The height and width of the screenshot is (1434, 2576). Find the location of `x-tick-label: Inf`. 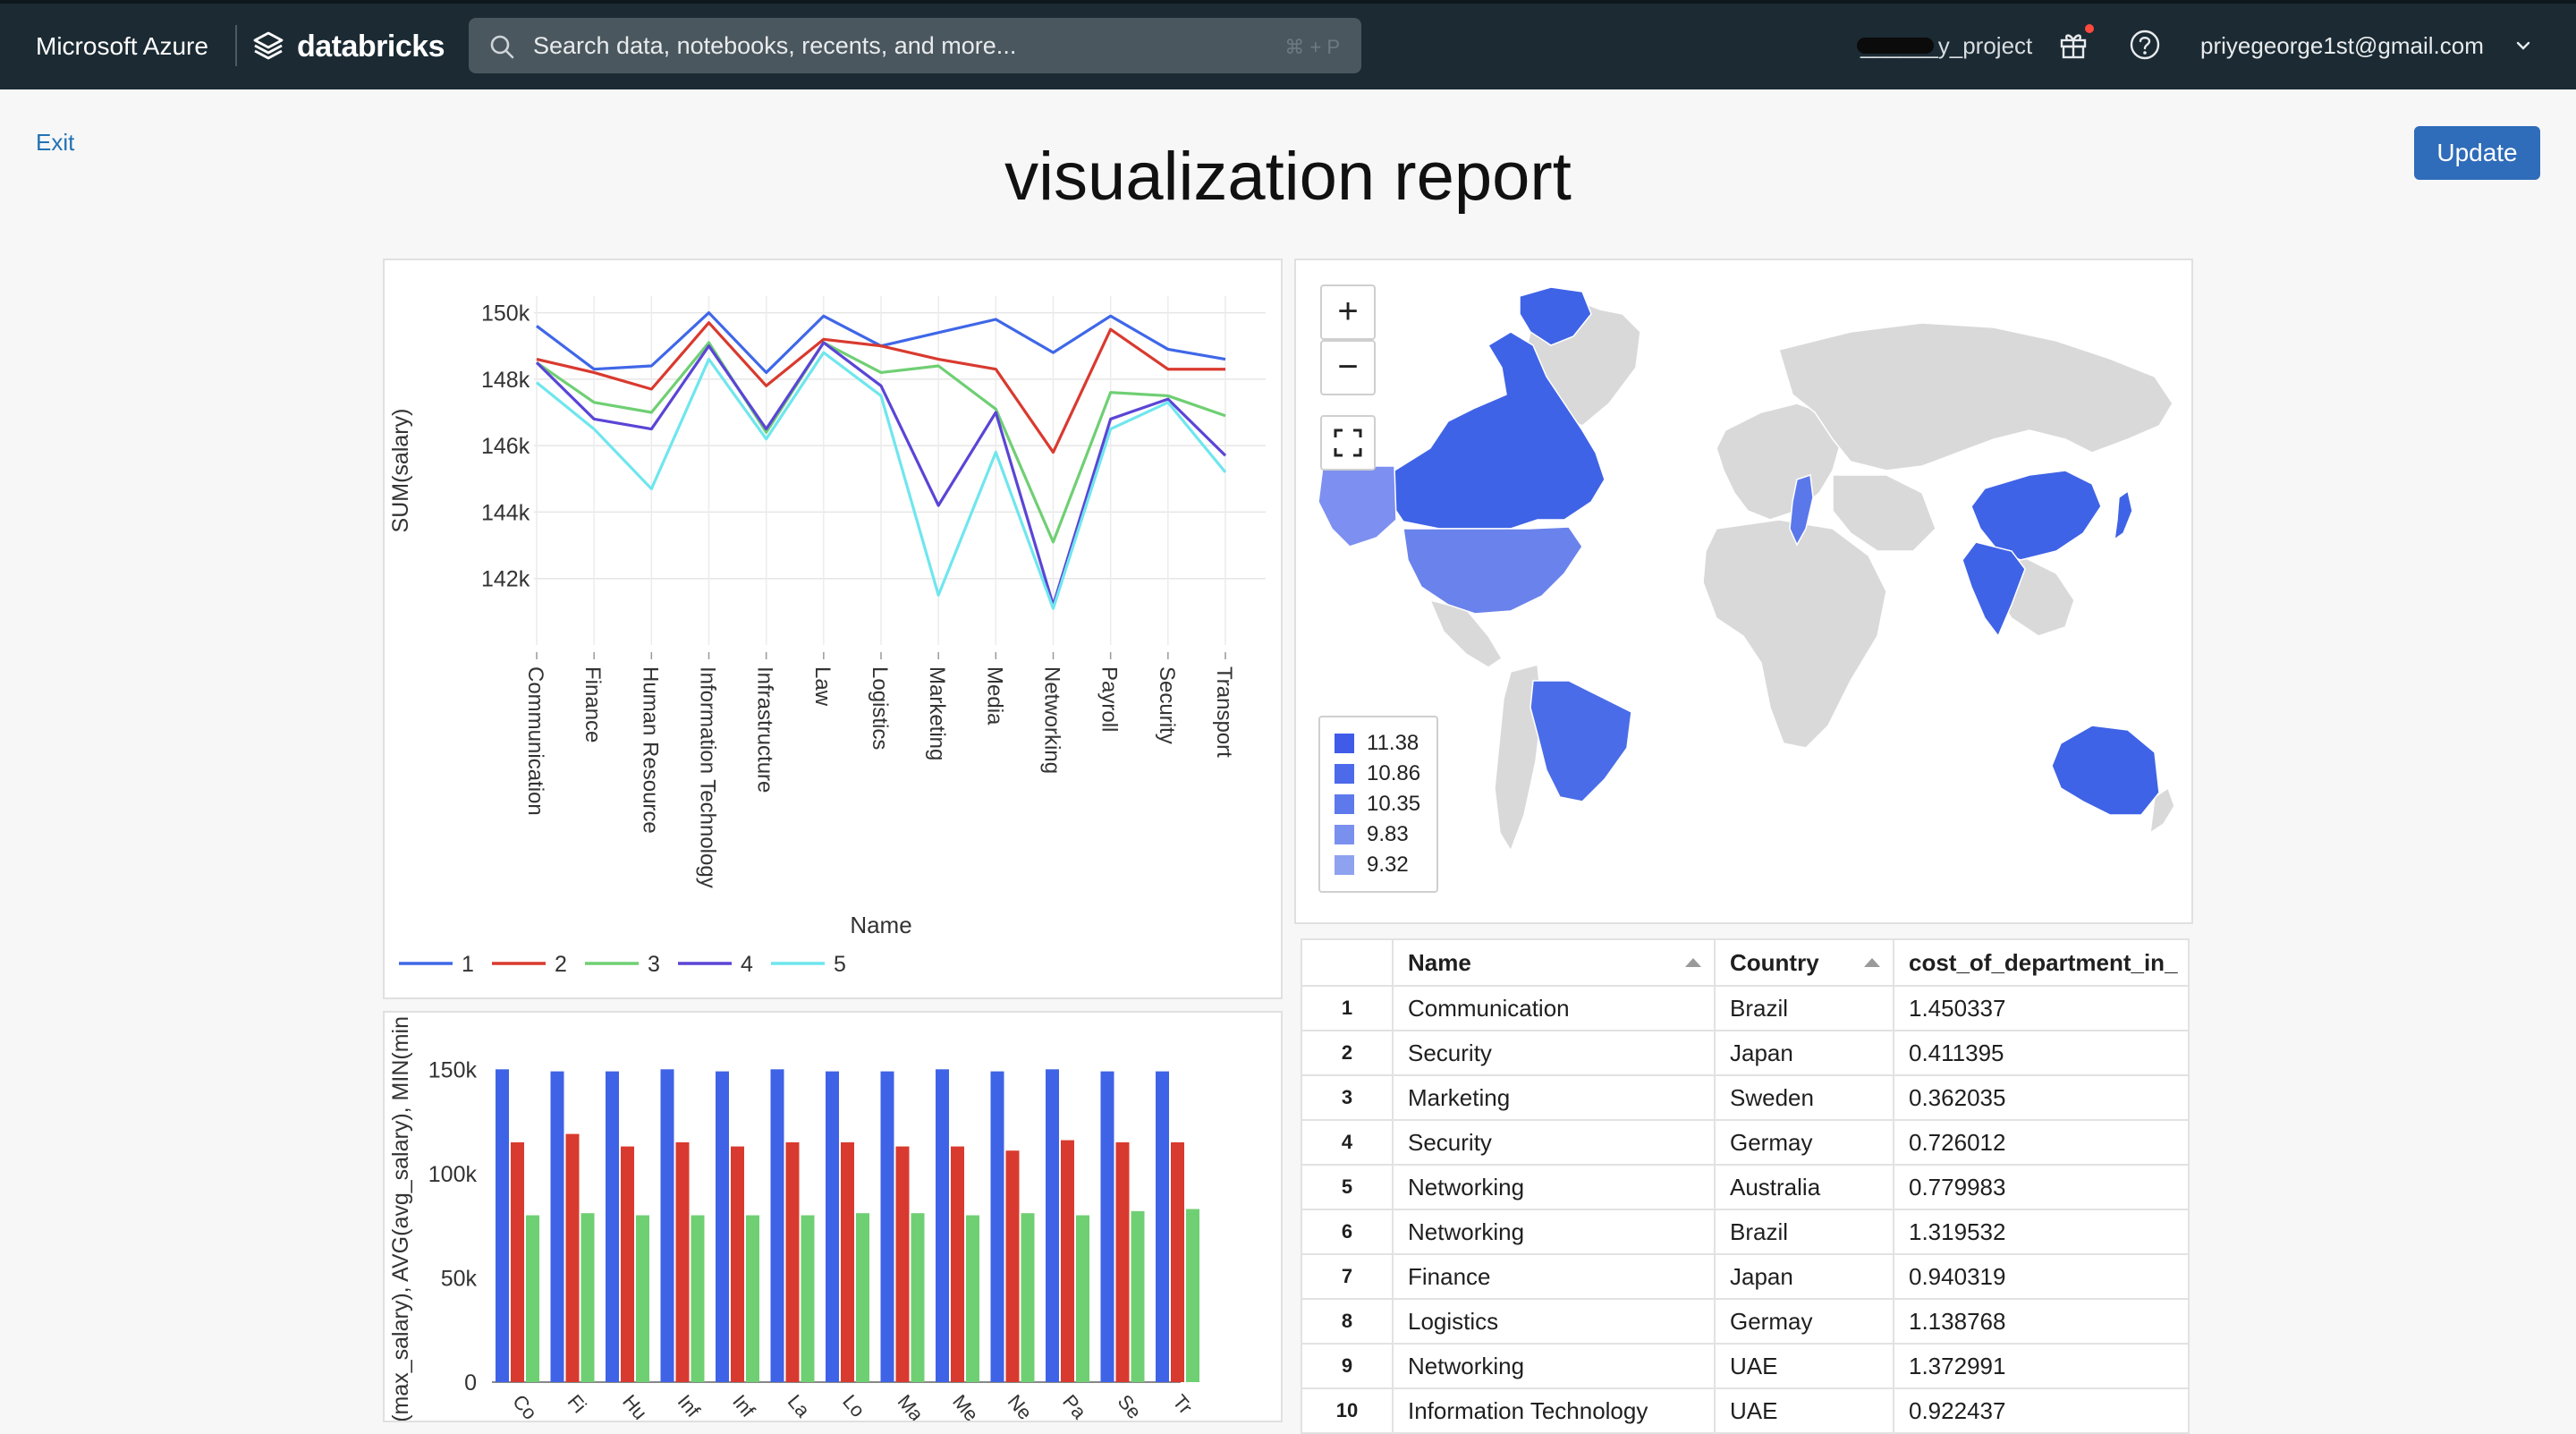

x-tick-label: Inf is located at coordinates (743, 1405).